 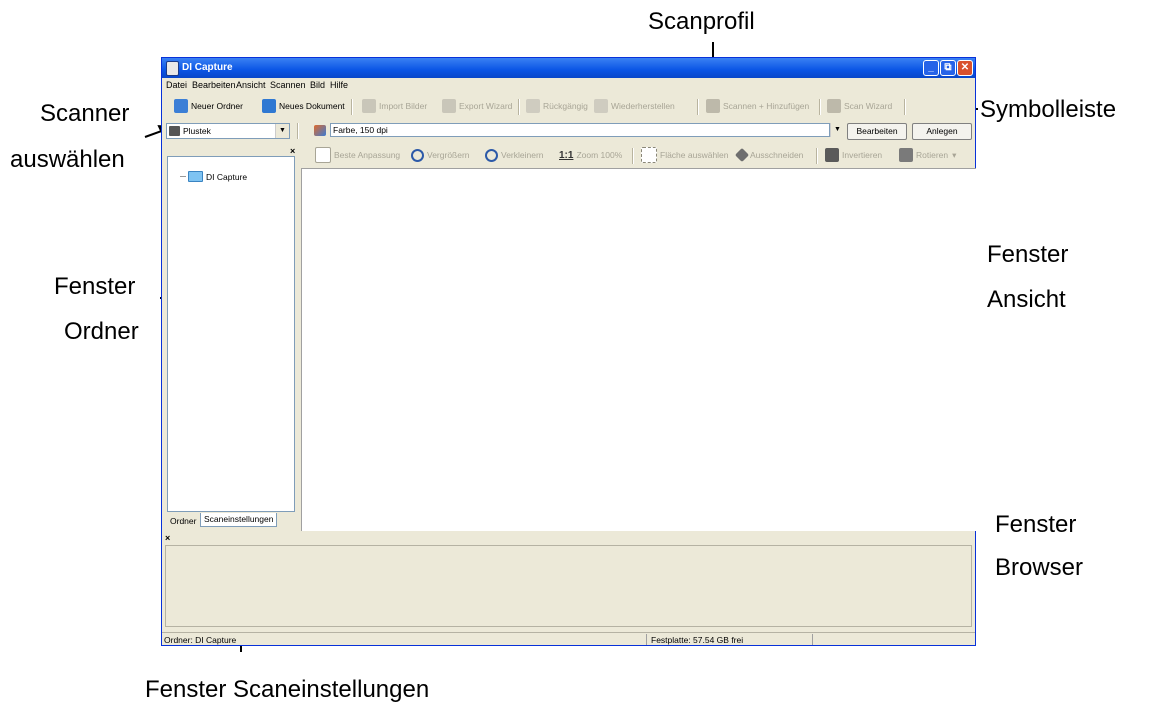 What do you see at coordinates (568, 586) in the screenshot?
I see `browser-thumbnail-area` at bounding box center [568, 586].